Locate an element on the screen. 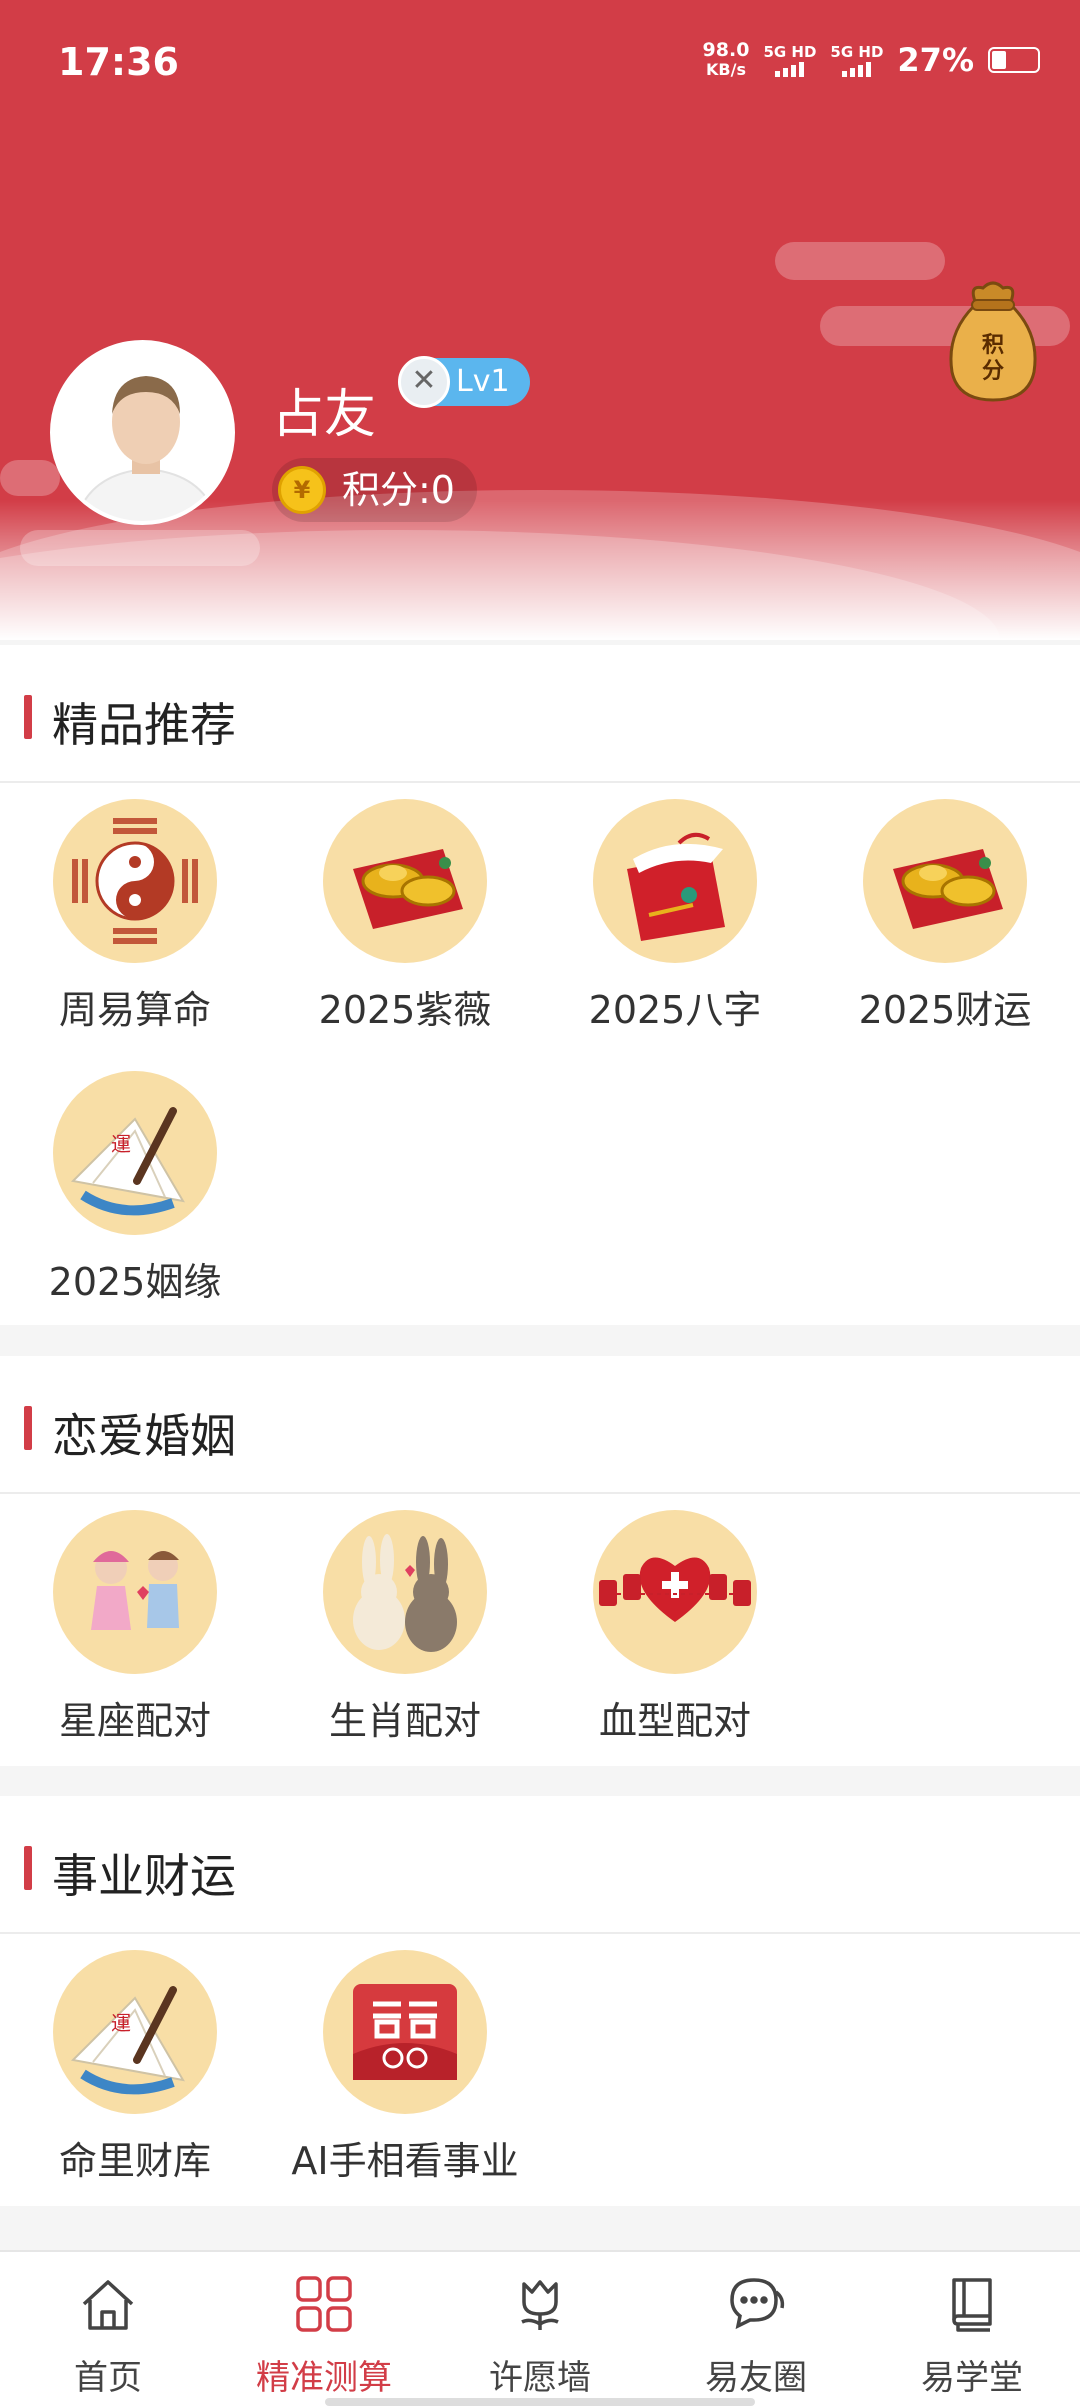 The width and height of the screenshot is (1080, 2408). network-speed-unit: KB/s is located at coordinates (726, 69).